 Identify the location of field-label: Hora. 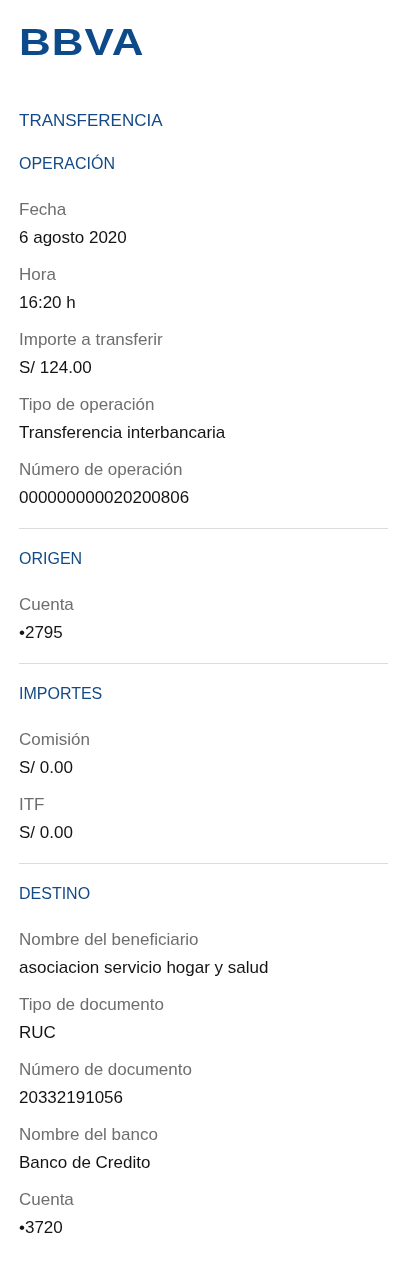
(38, 275).